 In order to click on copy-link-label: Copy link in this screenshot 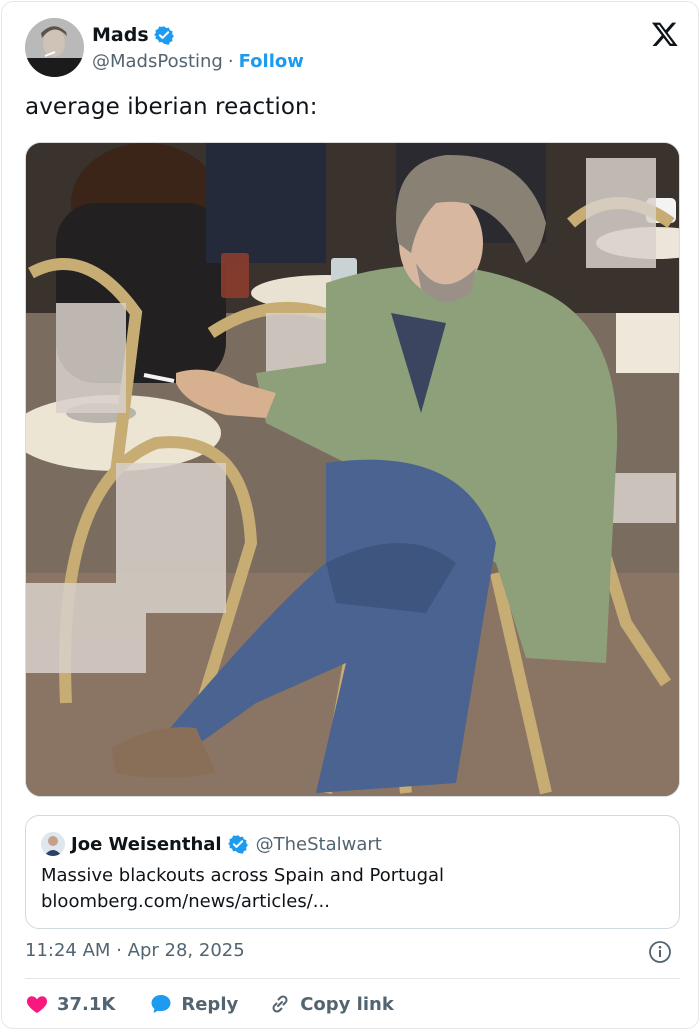, I will do `click(347, 1004)`.